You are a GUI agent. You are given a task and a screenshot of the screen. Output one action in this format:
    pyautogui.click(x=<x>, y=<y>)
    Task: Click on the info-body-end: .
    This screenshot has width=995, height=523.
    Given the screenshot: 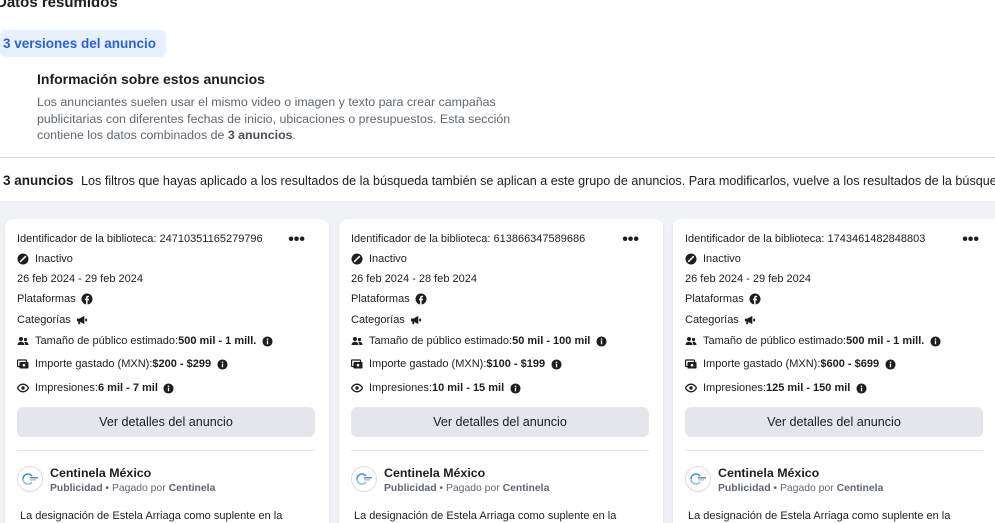 What is the action you would take?
    pyautogui.click(x=294, y=135)
    